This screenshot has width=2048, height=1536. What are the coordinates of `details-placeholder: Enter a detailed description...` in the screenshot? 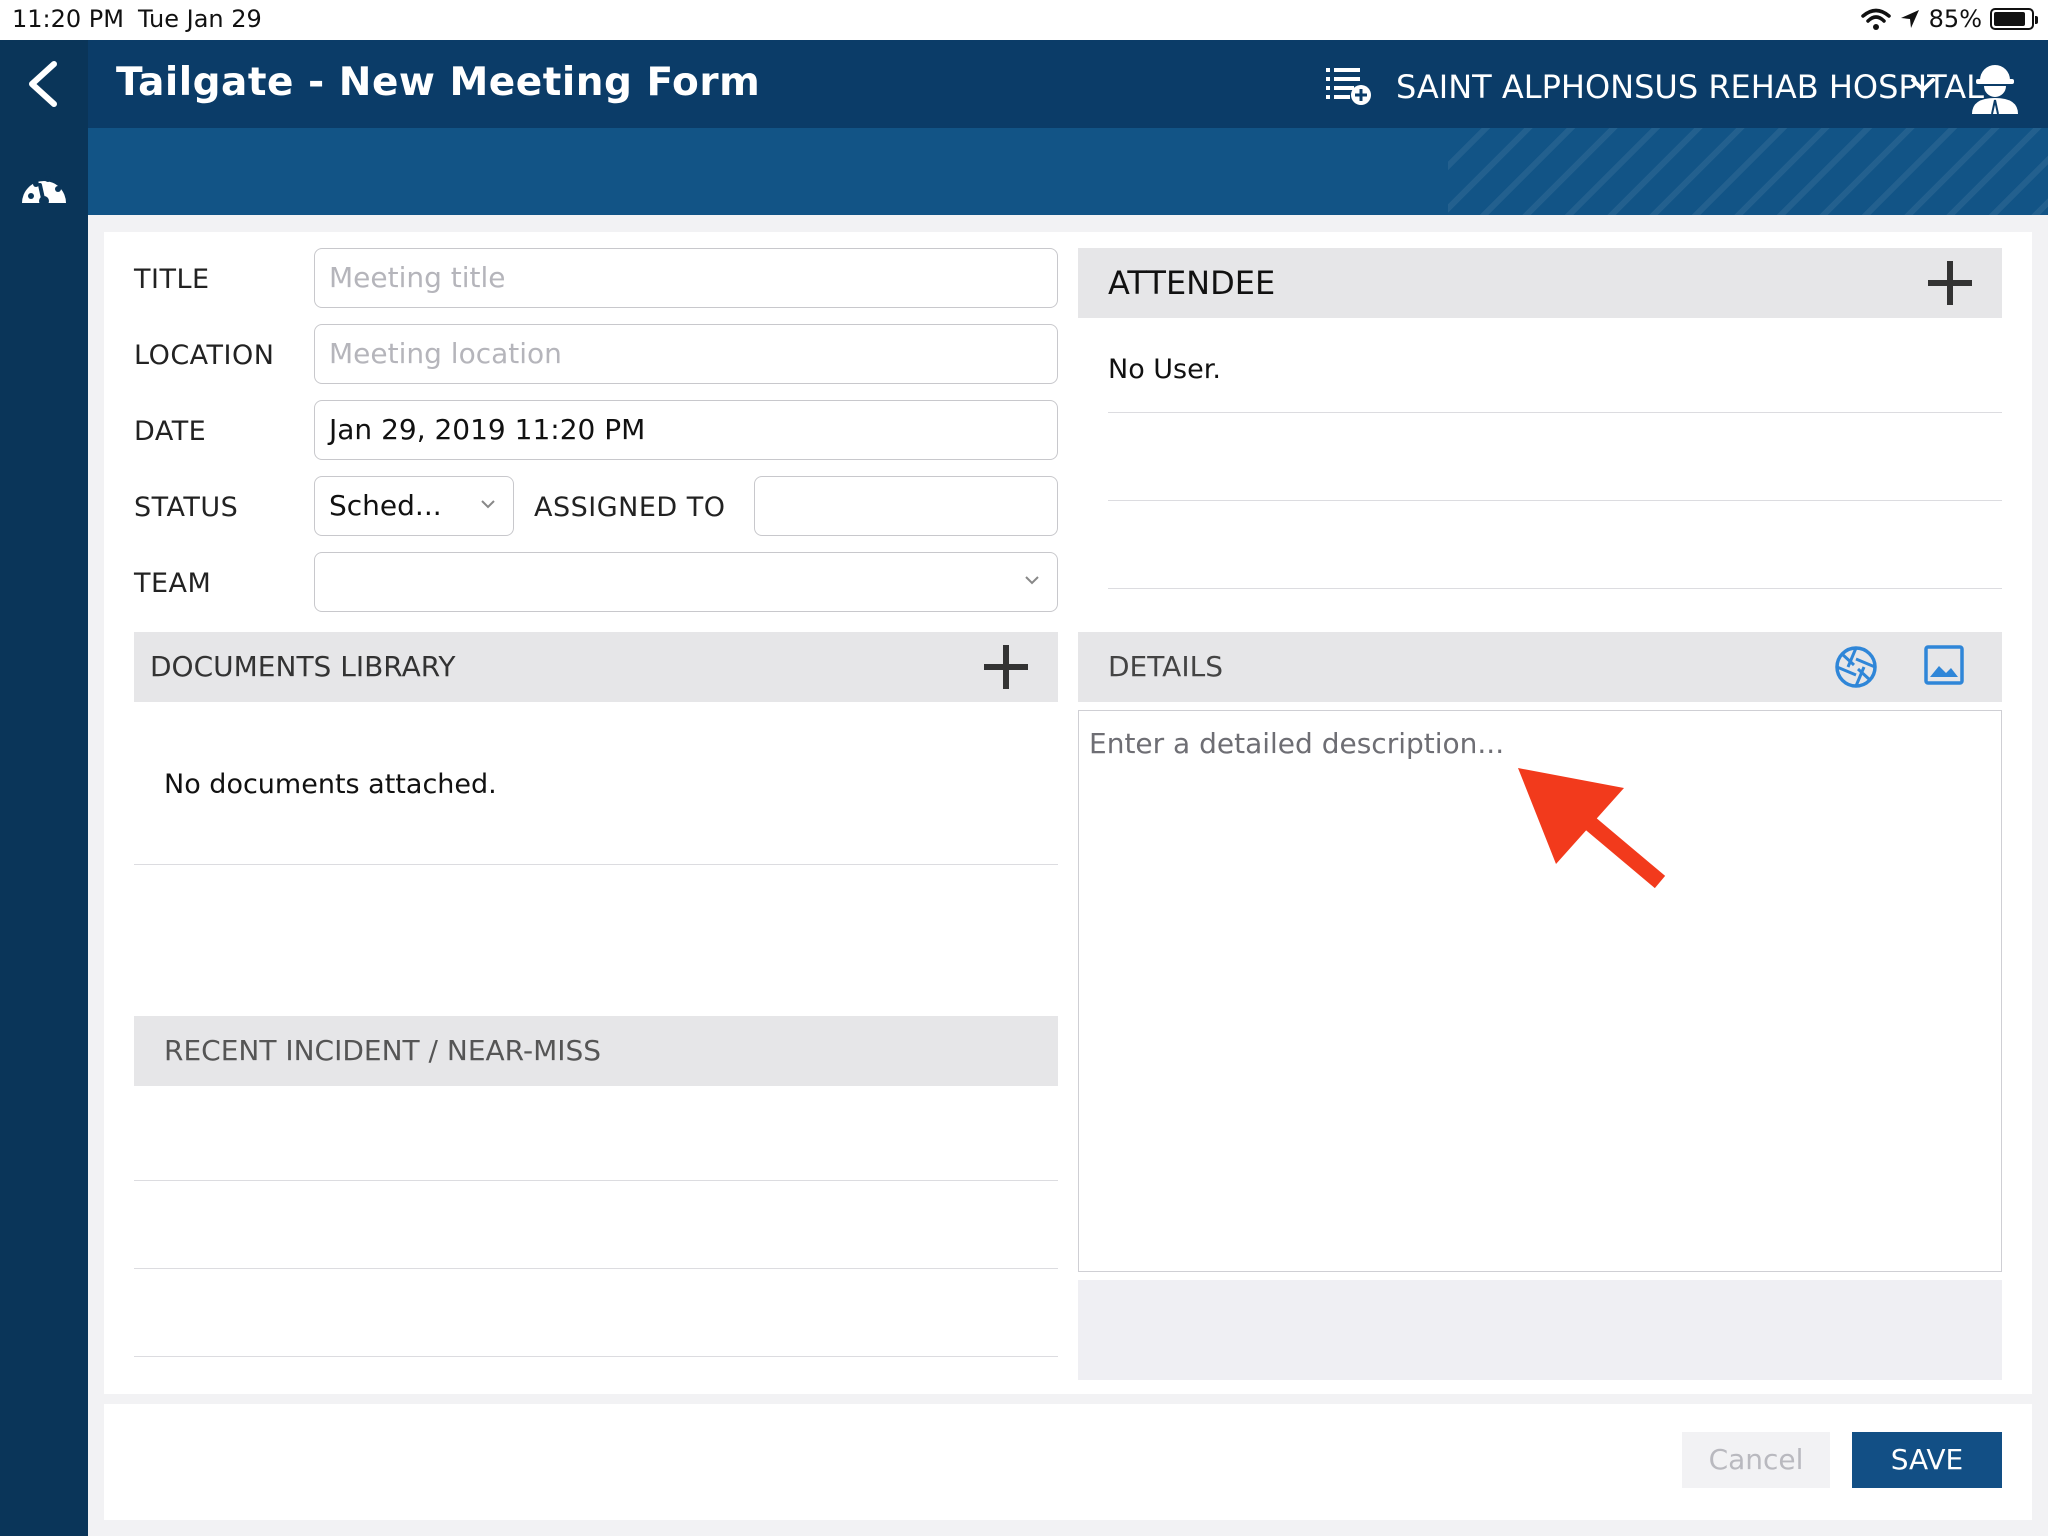 It's located at (1297, 743).